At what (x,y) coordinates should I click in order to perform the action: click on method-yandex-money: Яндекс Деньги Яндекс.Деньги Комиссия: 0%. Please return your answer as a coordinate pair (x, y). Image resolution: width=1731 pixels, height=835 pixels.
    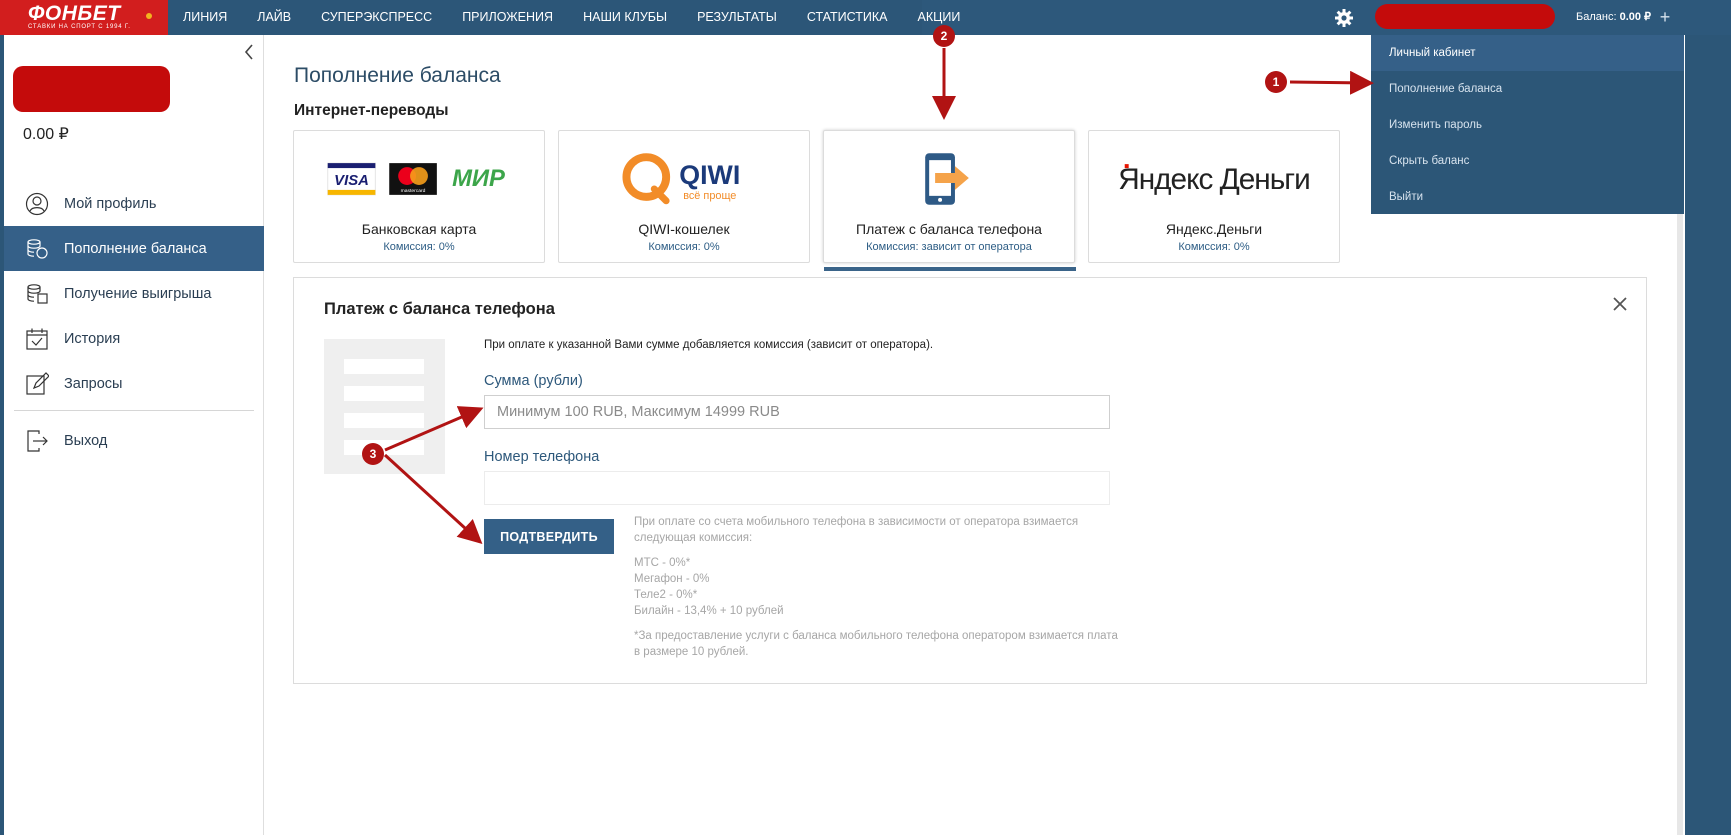
    Looking at the image, I should click on (1214, 196).